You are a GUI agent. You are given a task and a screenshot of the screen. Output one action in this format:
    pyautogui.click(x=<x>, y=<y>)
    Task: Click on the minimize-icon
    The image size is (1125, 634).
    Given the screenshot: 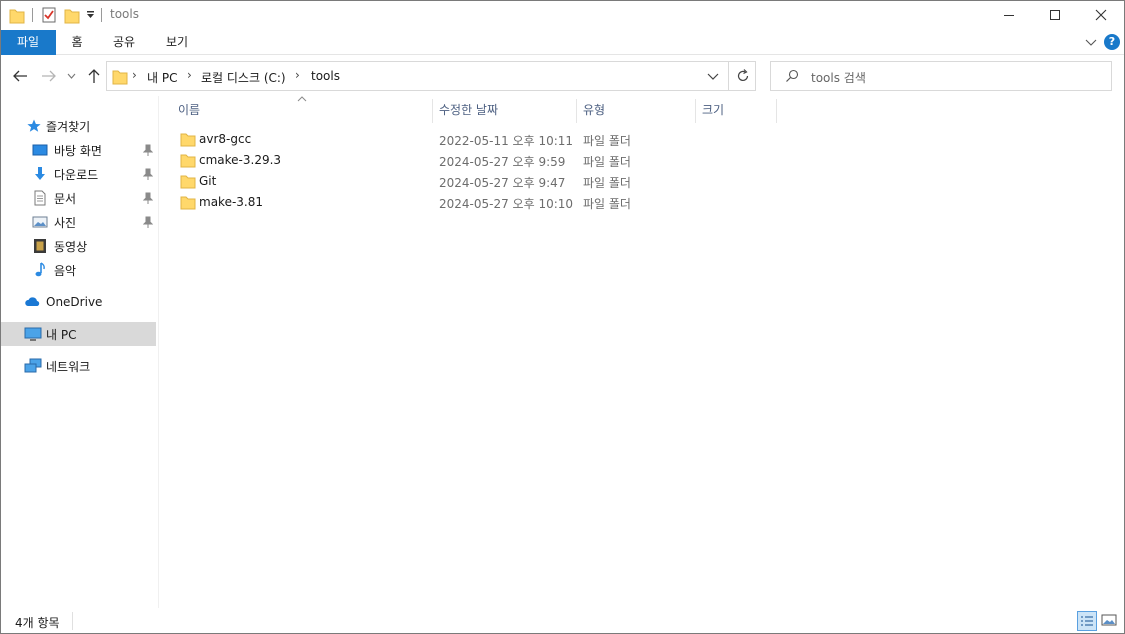 What is the action you would take?
    pyautogui.click(x=1009, y=15)
    